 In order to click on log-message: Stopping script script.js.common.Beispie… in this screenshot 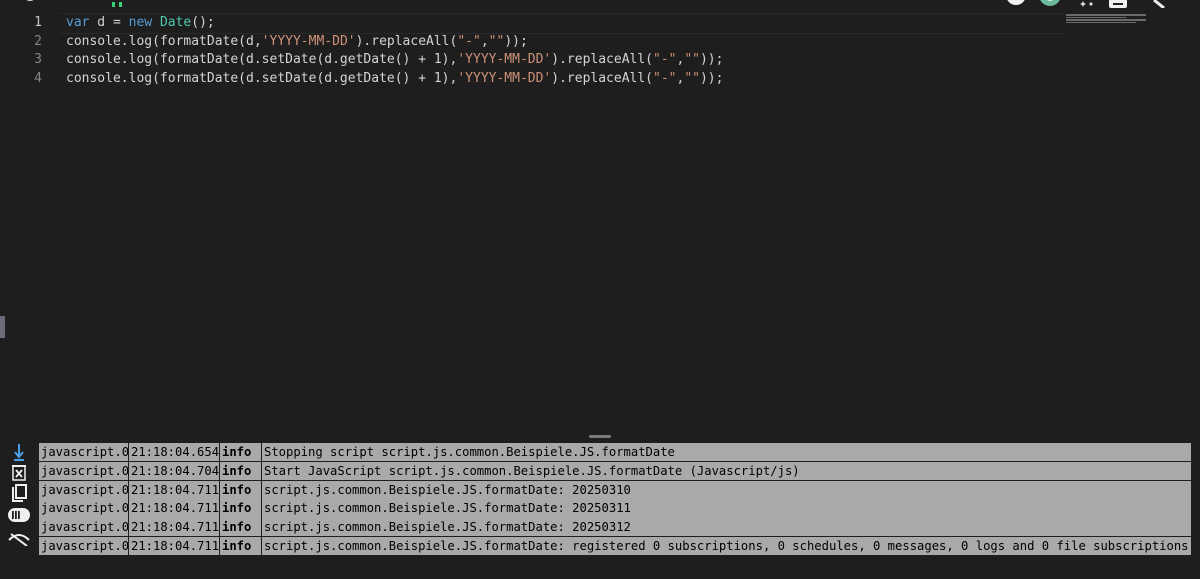, I will do `click(469, 452)`.